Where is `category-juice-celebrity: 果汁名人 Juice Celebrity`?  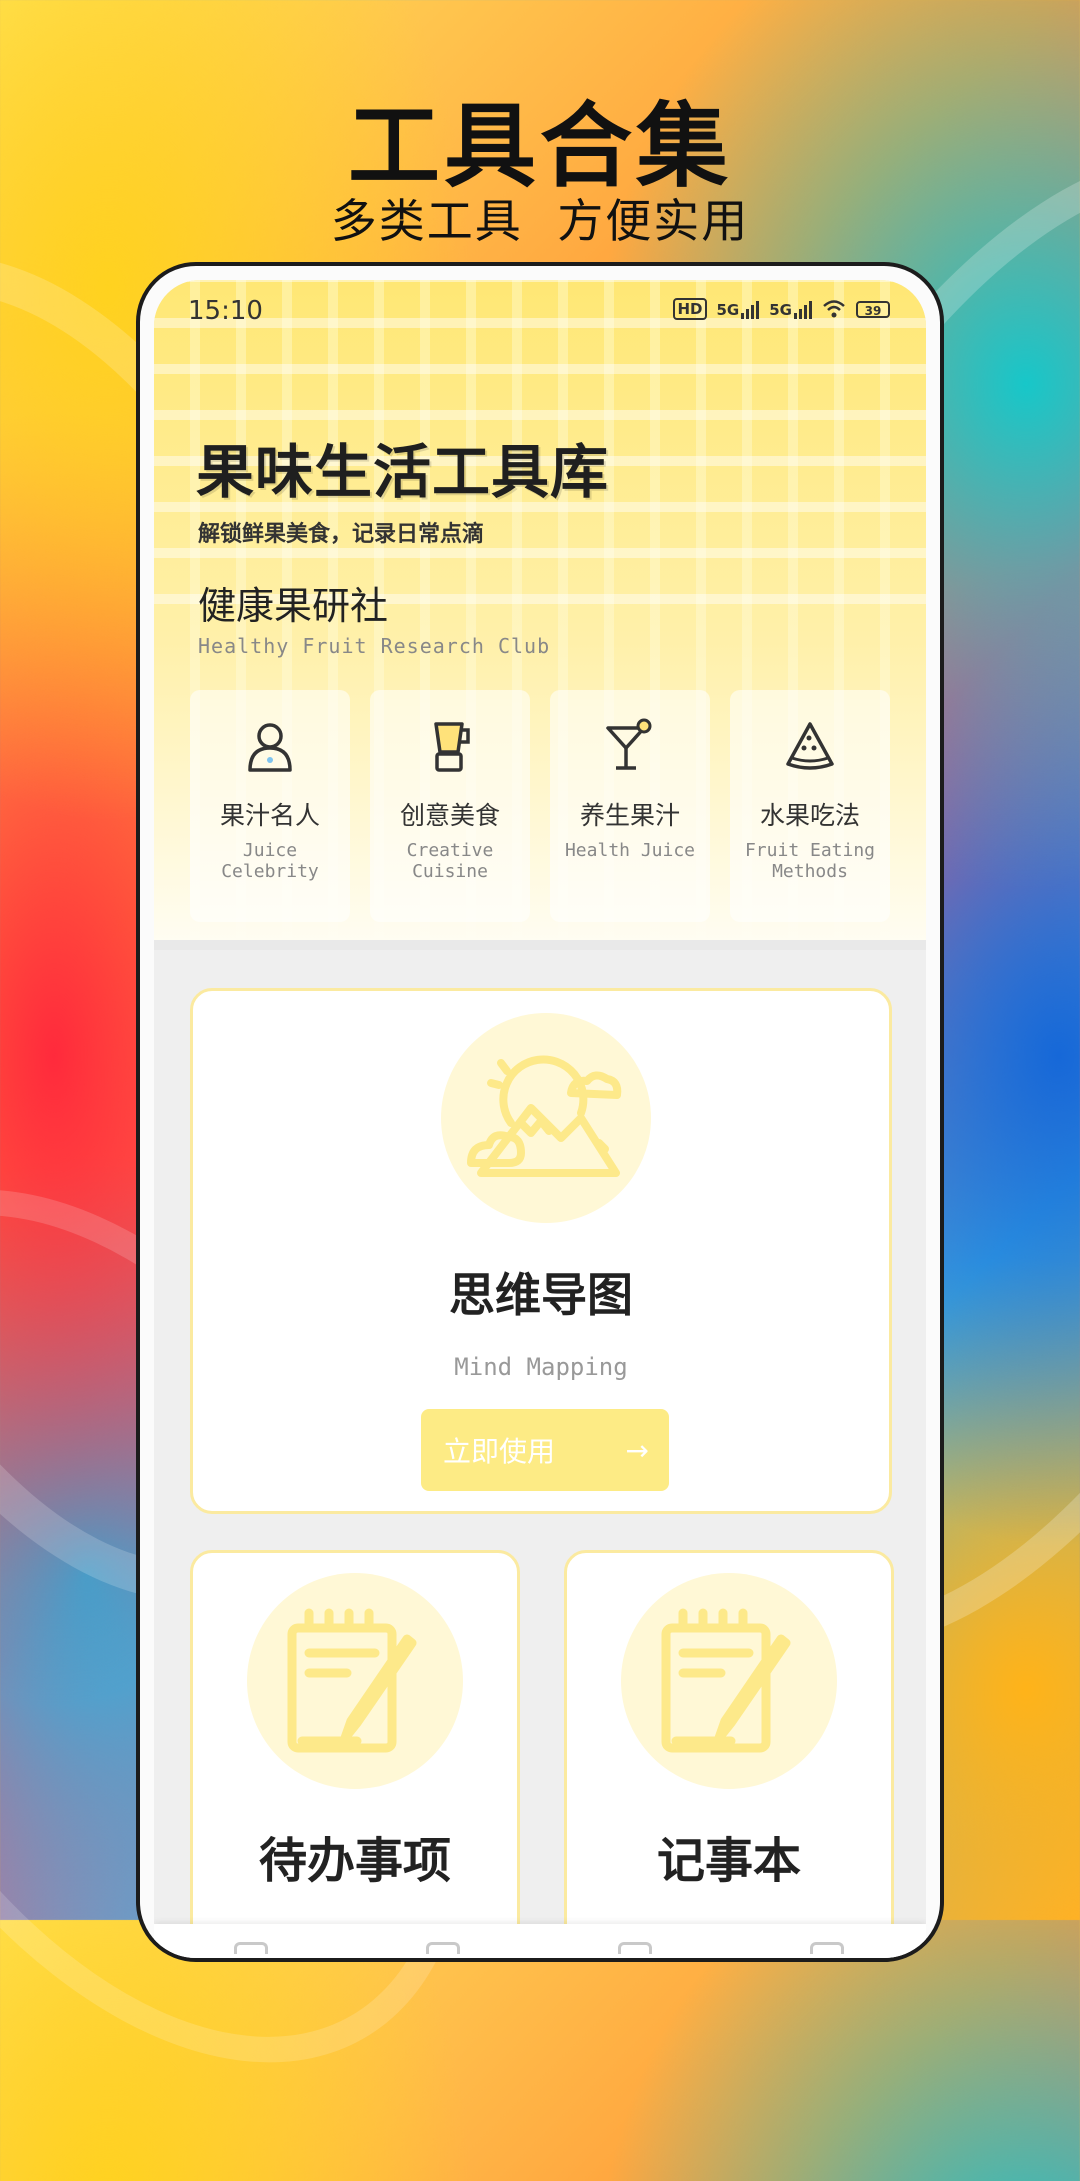
category-juice-celebrity: 果汁名人 Juice Celebrity is located at coordinates (270, 806).